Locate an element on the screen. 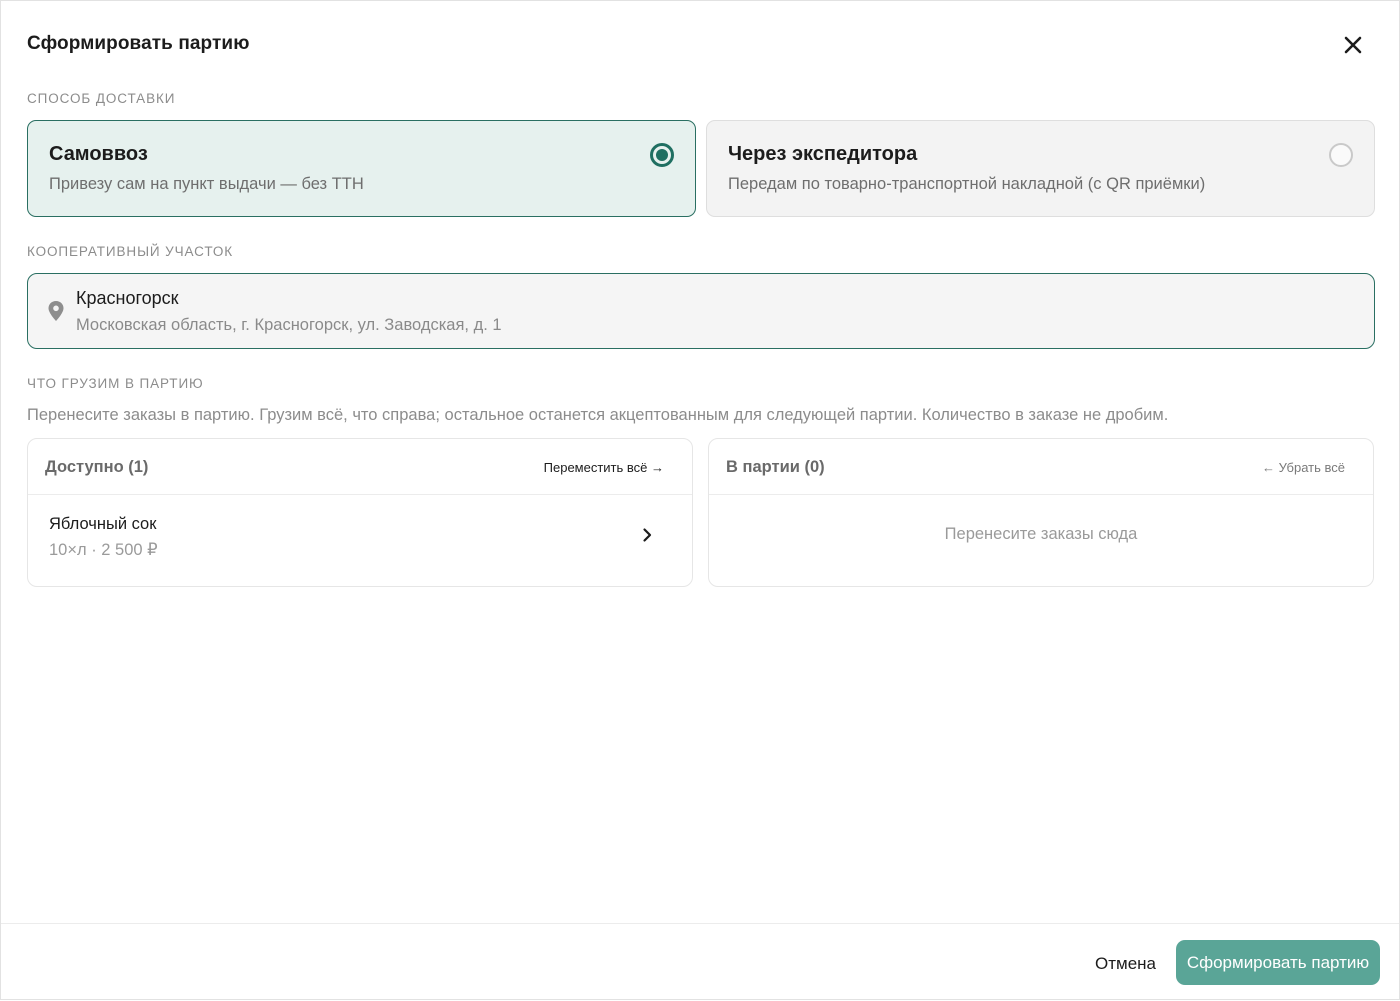  radio-selected-icon is located at coordinates (662, 155).